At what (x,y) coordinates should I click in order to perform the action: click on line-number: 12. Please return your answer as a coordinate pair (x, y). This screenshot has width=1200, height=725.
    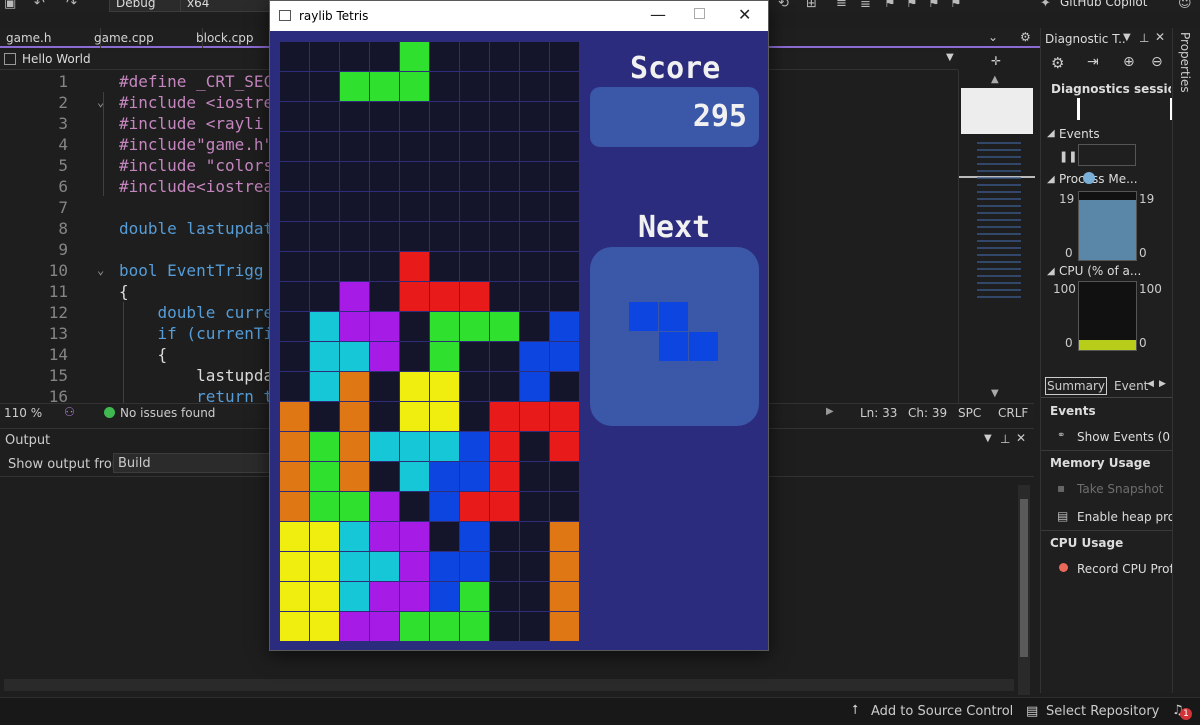
    Looking at the image, I should click on (58, 312).